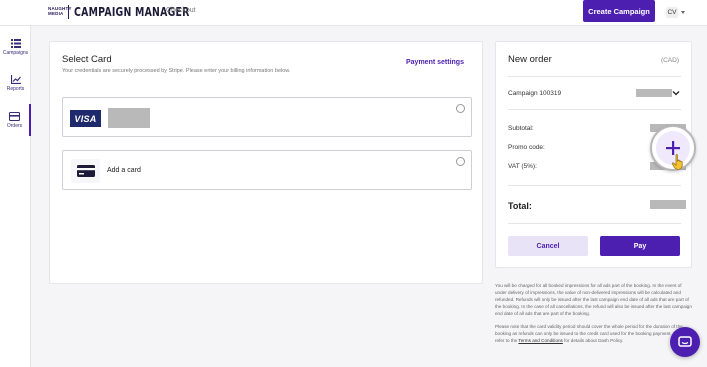 The image size is (707, 367). I want to click on masked-campaign-amount, so click(654, 93).